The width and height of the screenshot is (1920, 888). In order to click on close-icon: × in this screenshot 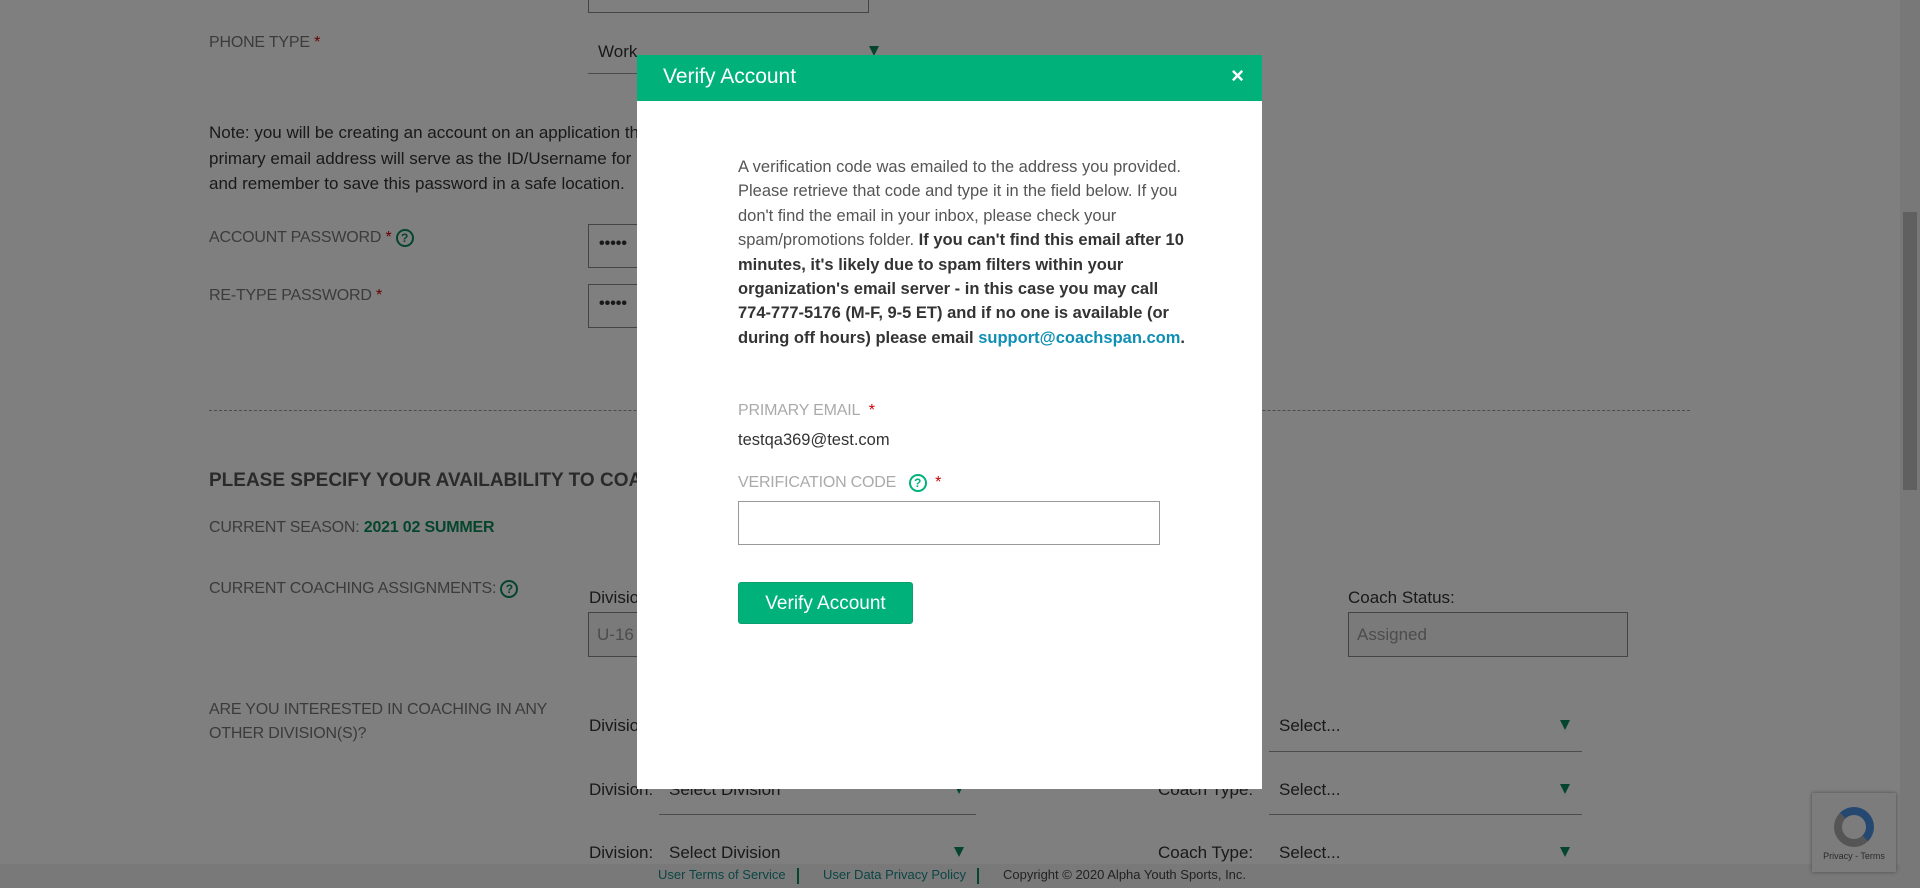, I will do `click(1237, 76)`.